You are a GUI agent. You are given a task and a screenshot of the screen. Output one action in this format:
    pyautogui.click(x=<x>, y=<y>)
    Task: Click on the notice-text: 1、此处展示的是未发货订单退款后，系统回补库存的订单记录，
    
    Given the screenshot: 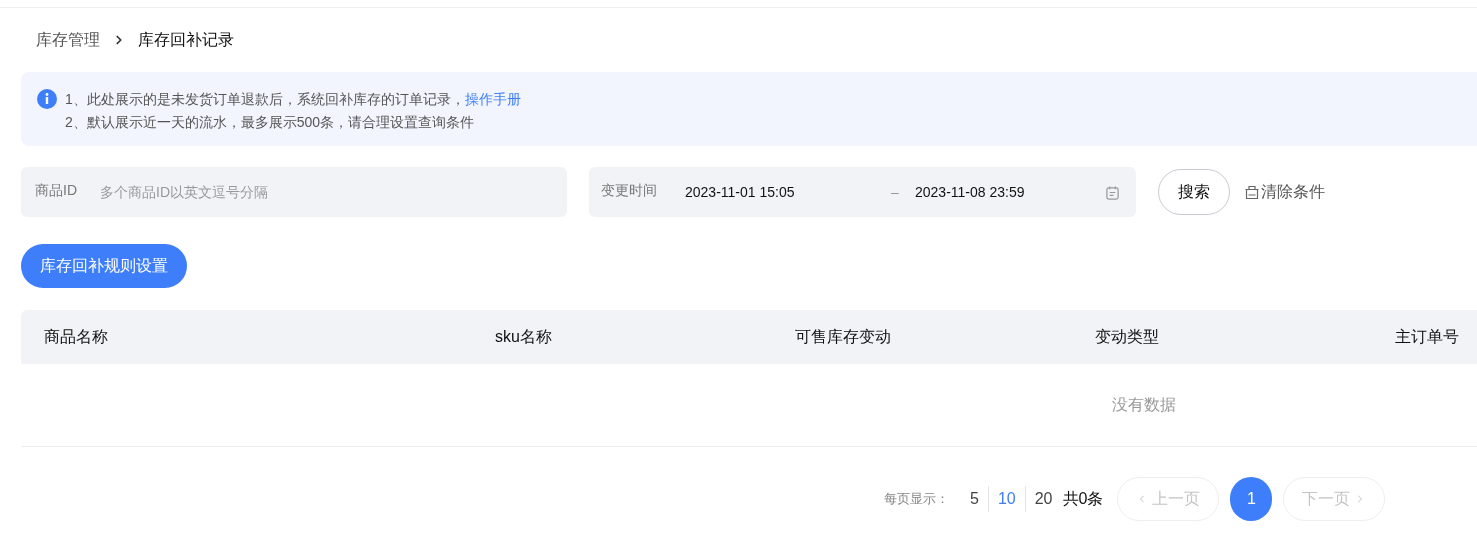 What is the action you would take?
    pyautogui.click(x=265, y=99)
    